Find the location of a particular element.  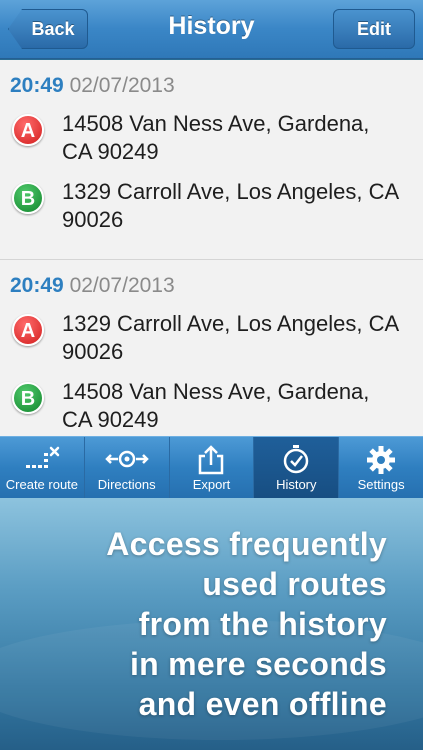

tab-label: Export is located at coordinates (211, 484).